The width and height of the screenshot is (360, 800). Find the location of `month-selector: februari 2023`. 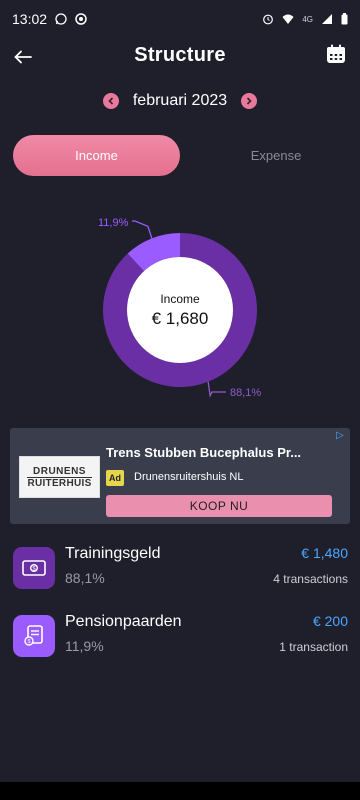

month-selector: februari 2023 is located at coordinates (180, 101).